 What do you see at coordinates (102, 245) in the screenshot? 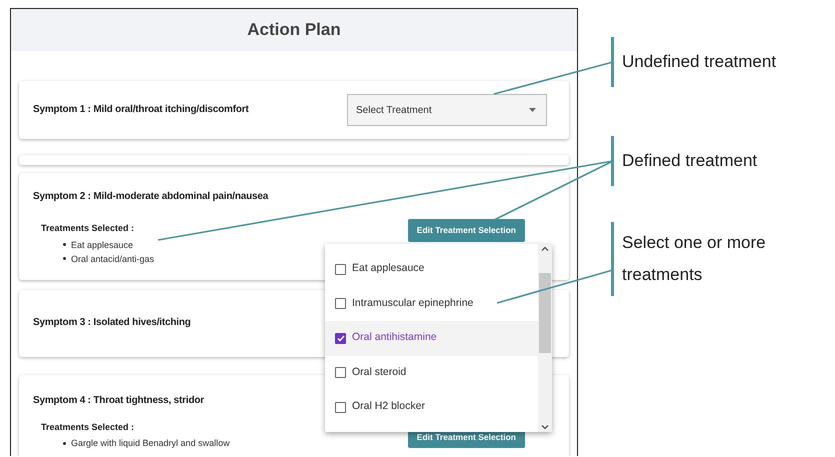
I see `treatment-item: Eat applesauce` at bounding box center [102, 245].